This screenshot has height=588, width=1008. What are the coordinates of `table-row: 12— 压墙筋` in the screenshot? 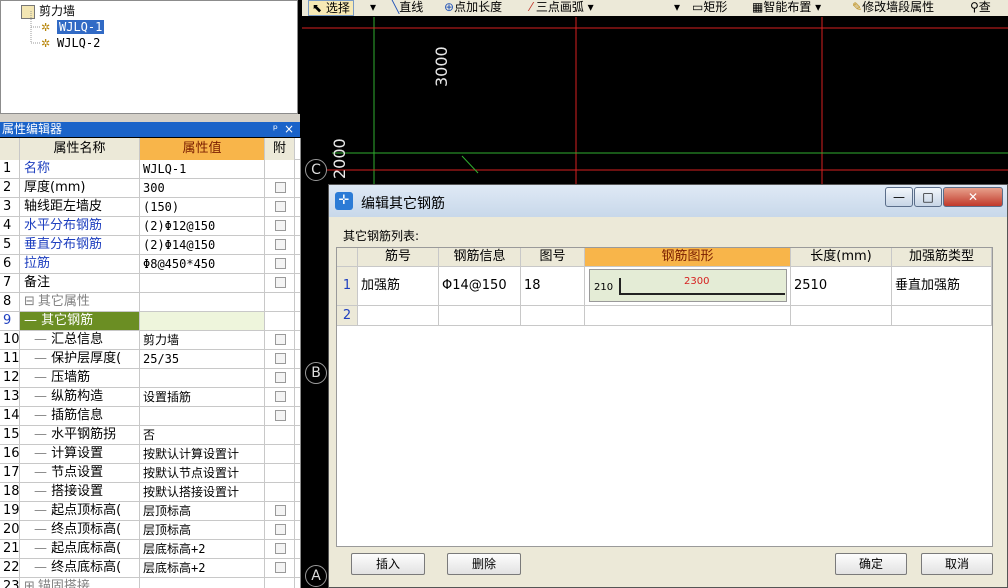 It's located at (150, 378).